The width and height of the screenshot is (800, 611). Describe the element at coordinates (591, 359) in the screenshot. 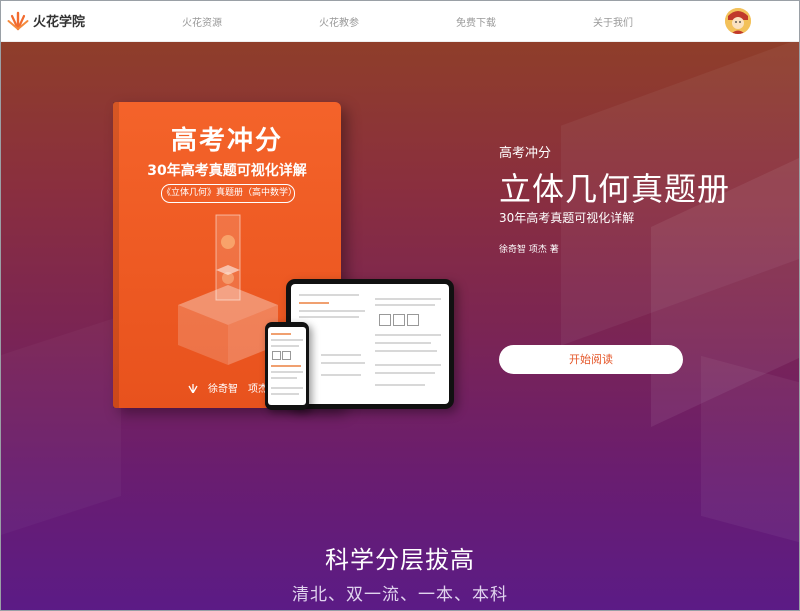

I see `start-reading-button: 开始阅读` at that location.